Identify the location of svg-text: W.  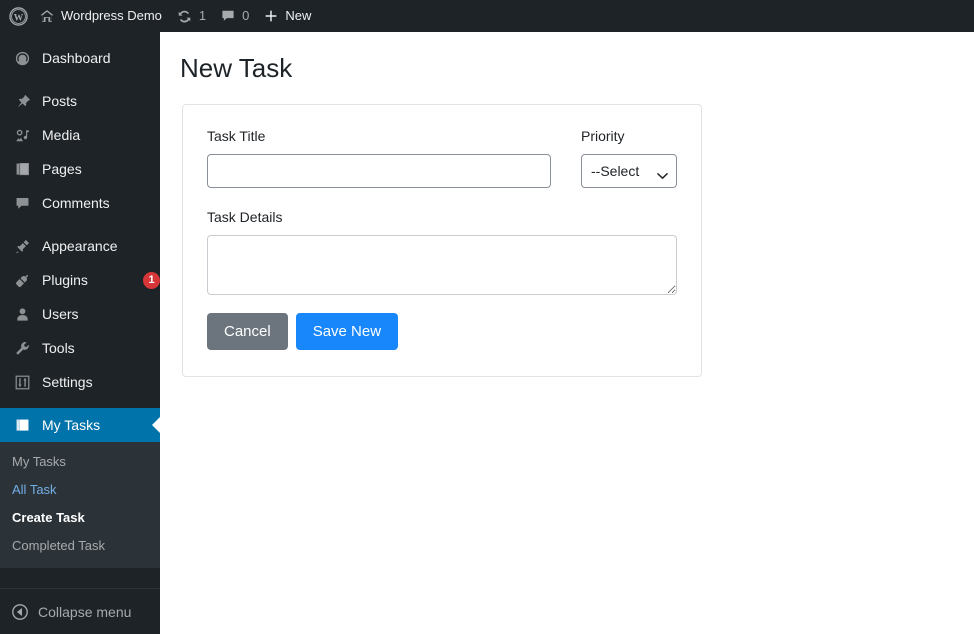
(19, 18).